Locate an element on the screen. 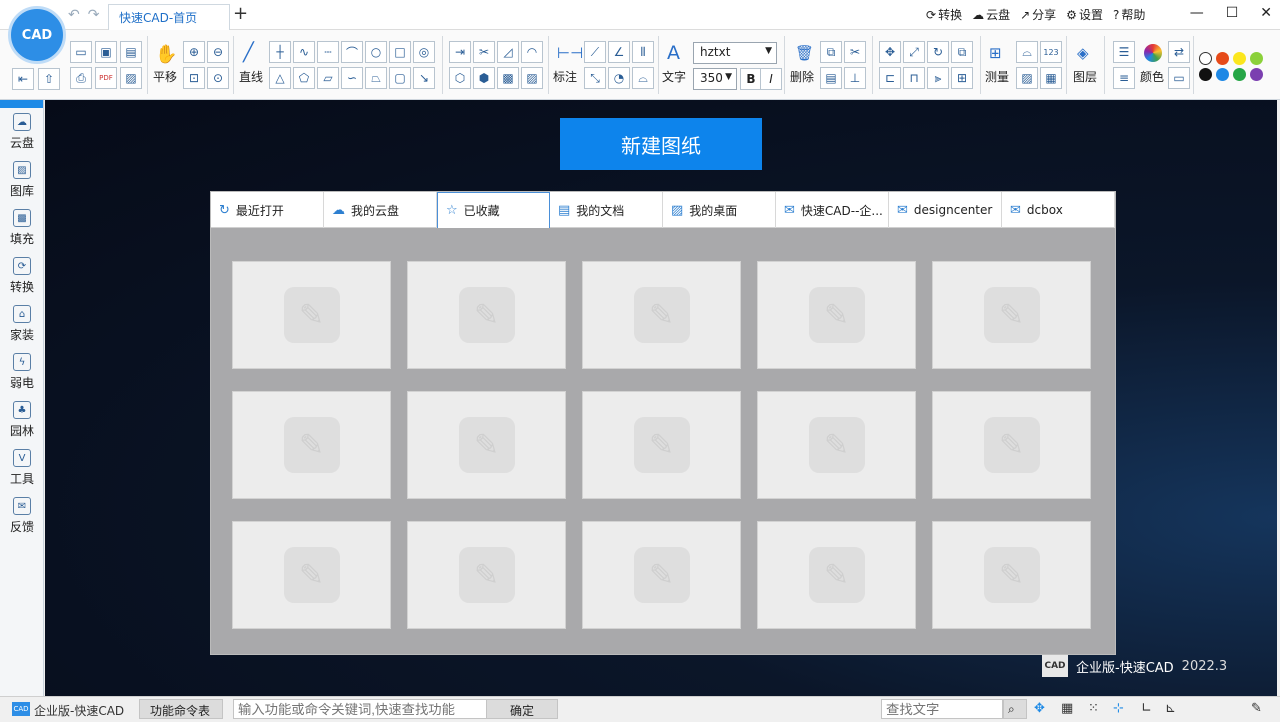 This screenshot has height=722, width=1280. italic-button: I is located at coordinates (771, 79).